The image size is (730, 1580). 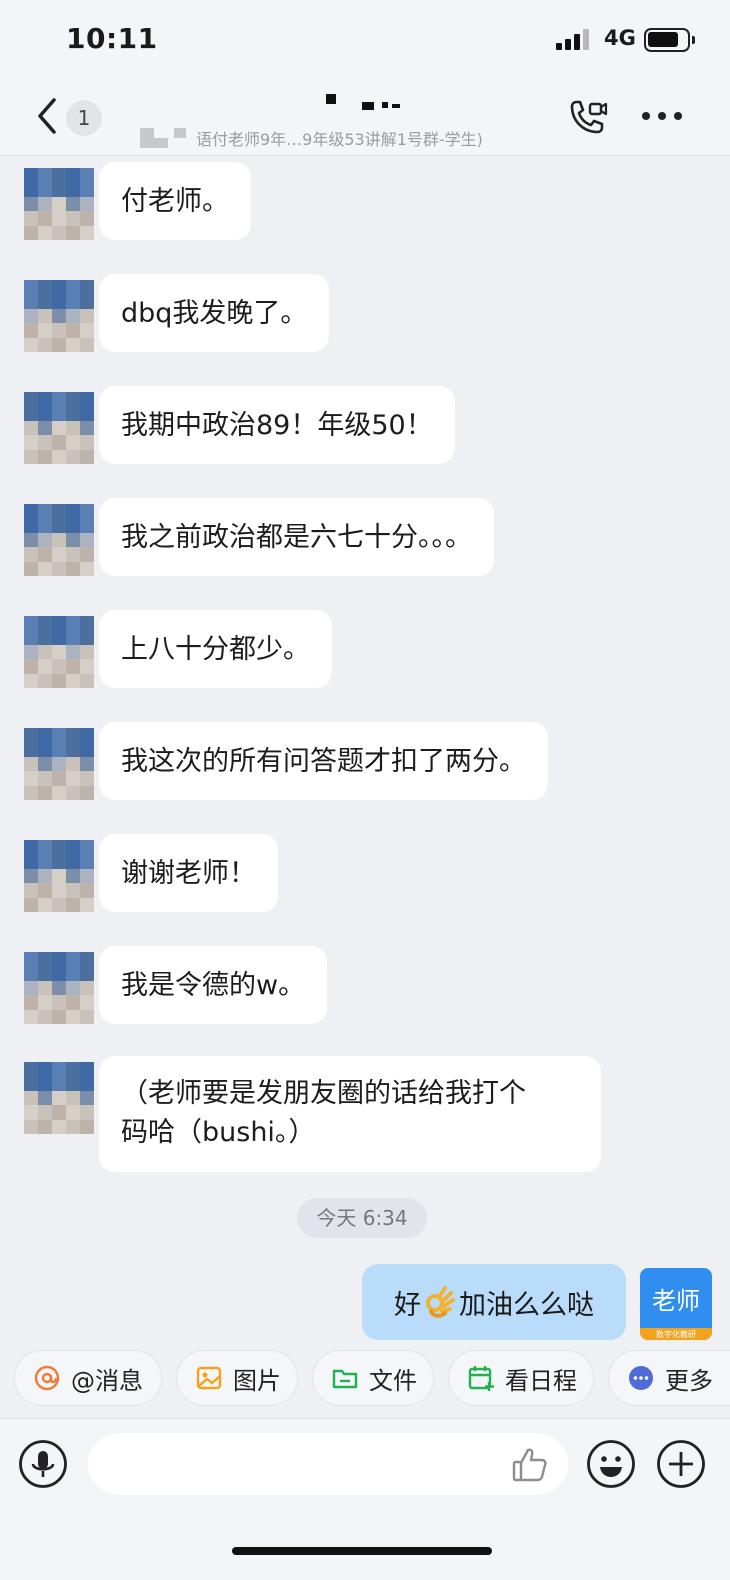 I want to click on my-message-bubble: 好 加油么么哒, so click(x=494, y=1302).